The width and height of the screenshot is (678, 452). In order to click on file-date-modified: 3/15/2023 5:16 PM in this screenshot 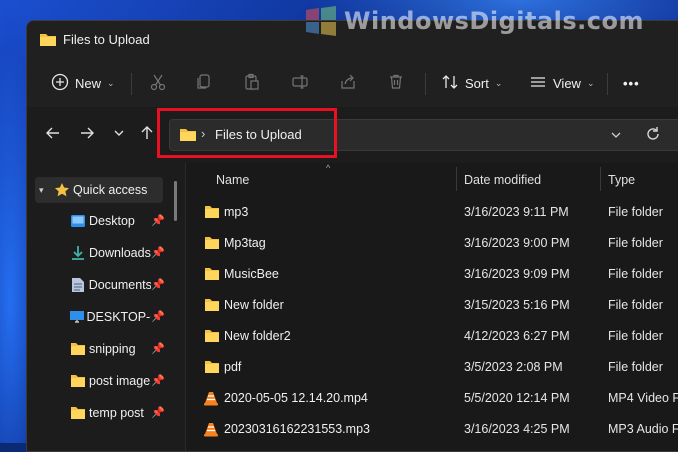, I will do `click(517, 305)`.